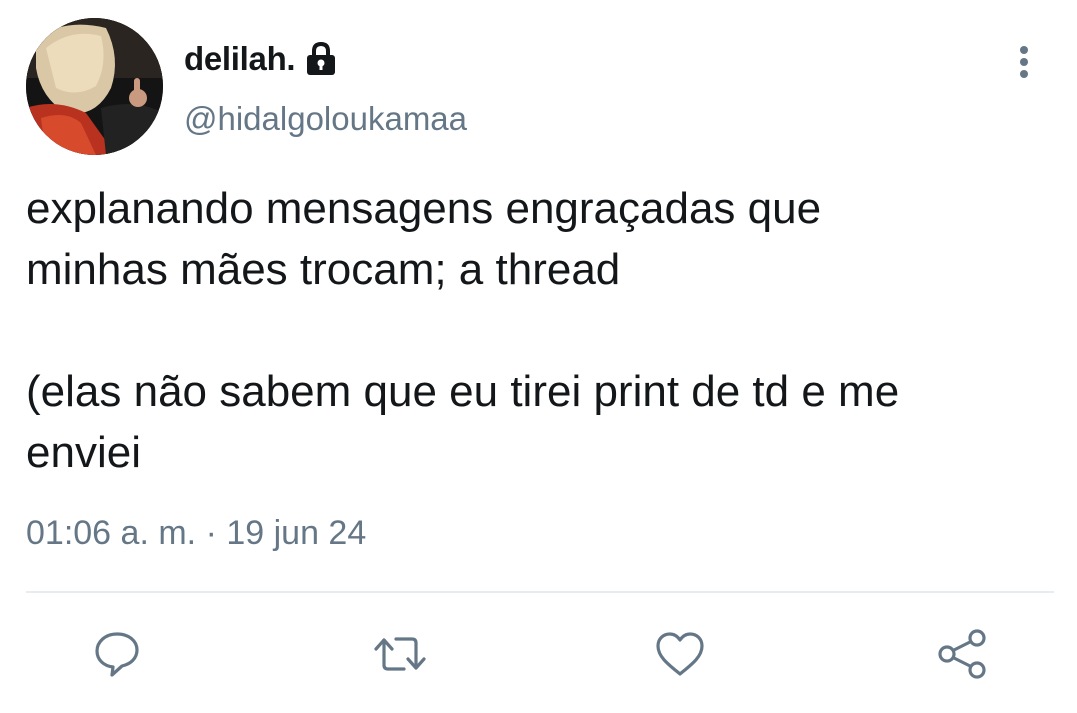  I want to click on retweet-arrows-icon, so click(400, 654).